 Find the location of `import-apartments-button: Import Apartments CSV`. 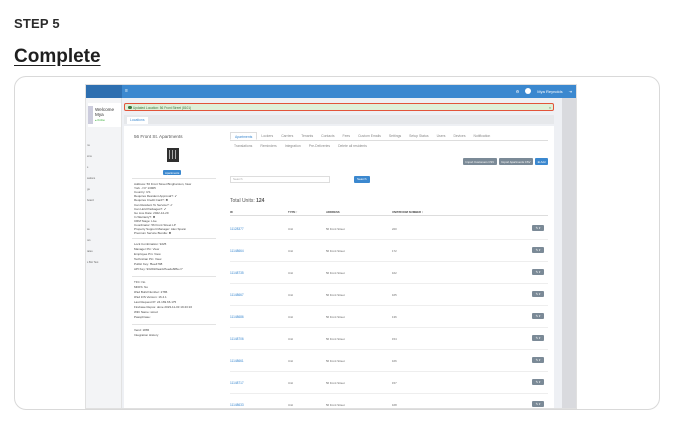

import-apartments-button: Import Apartments CSV is located at coordinates (516, 161).